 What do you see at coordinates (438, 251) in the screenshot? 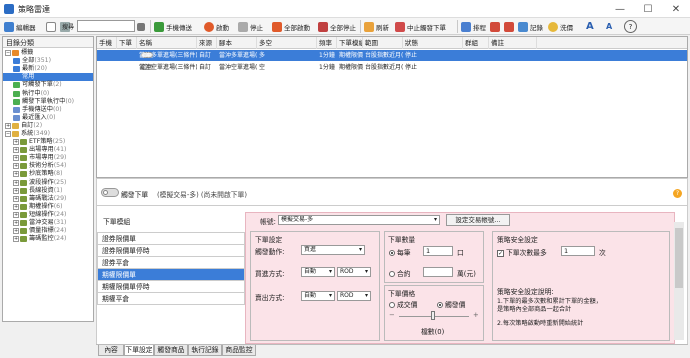
I see `per-order-input: 1` at bounding box center [438, 251].